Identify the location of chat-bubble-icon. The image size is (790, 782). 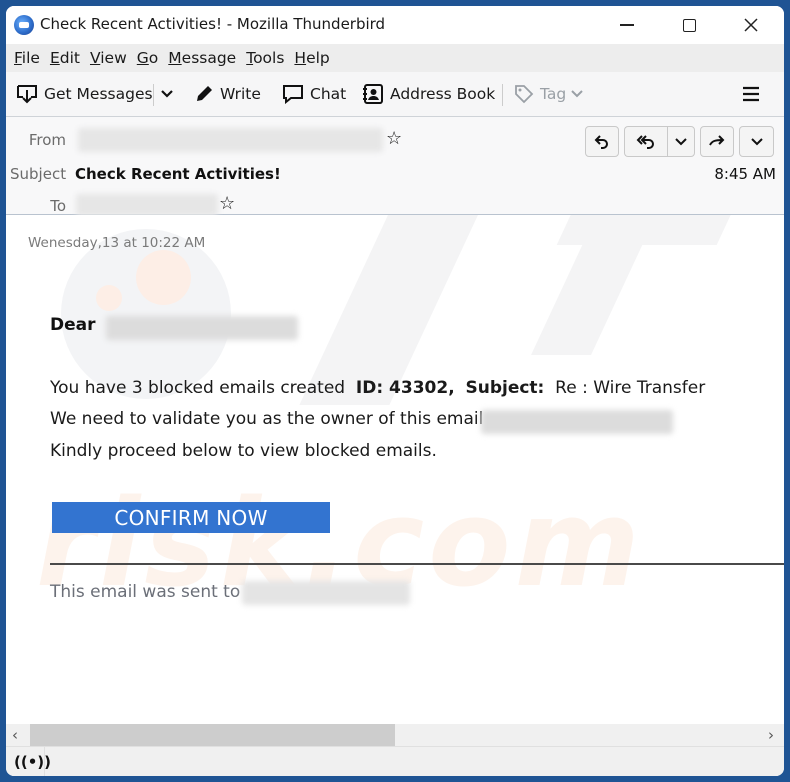
(293, 94).